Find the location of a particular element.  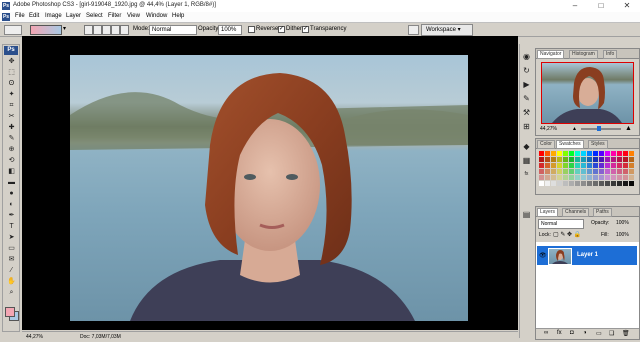

navigator-preview is located at coordinates (587, 93).